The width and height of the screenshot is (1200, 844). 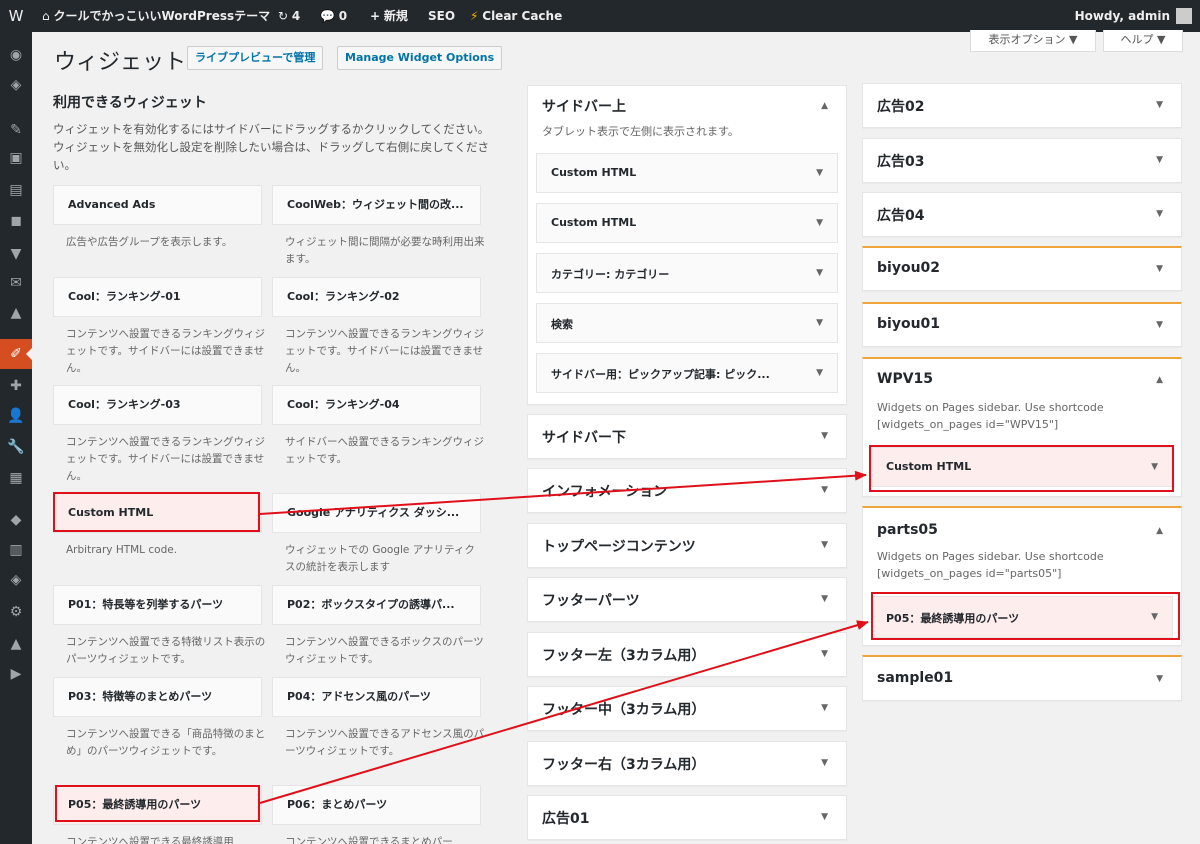 What do you see at coordinates (687, 599) in the screenshot?
I see `sidebar-area: フッターパーツ ▼` at bounding box center [687, 599].